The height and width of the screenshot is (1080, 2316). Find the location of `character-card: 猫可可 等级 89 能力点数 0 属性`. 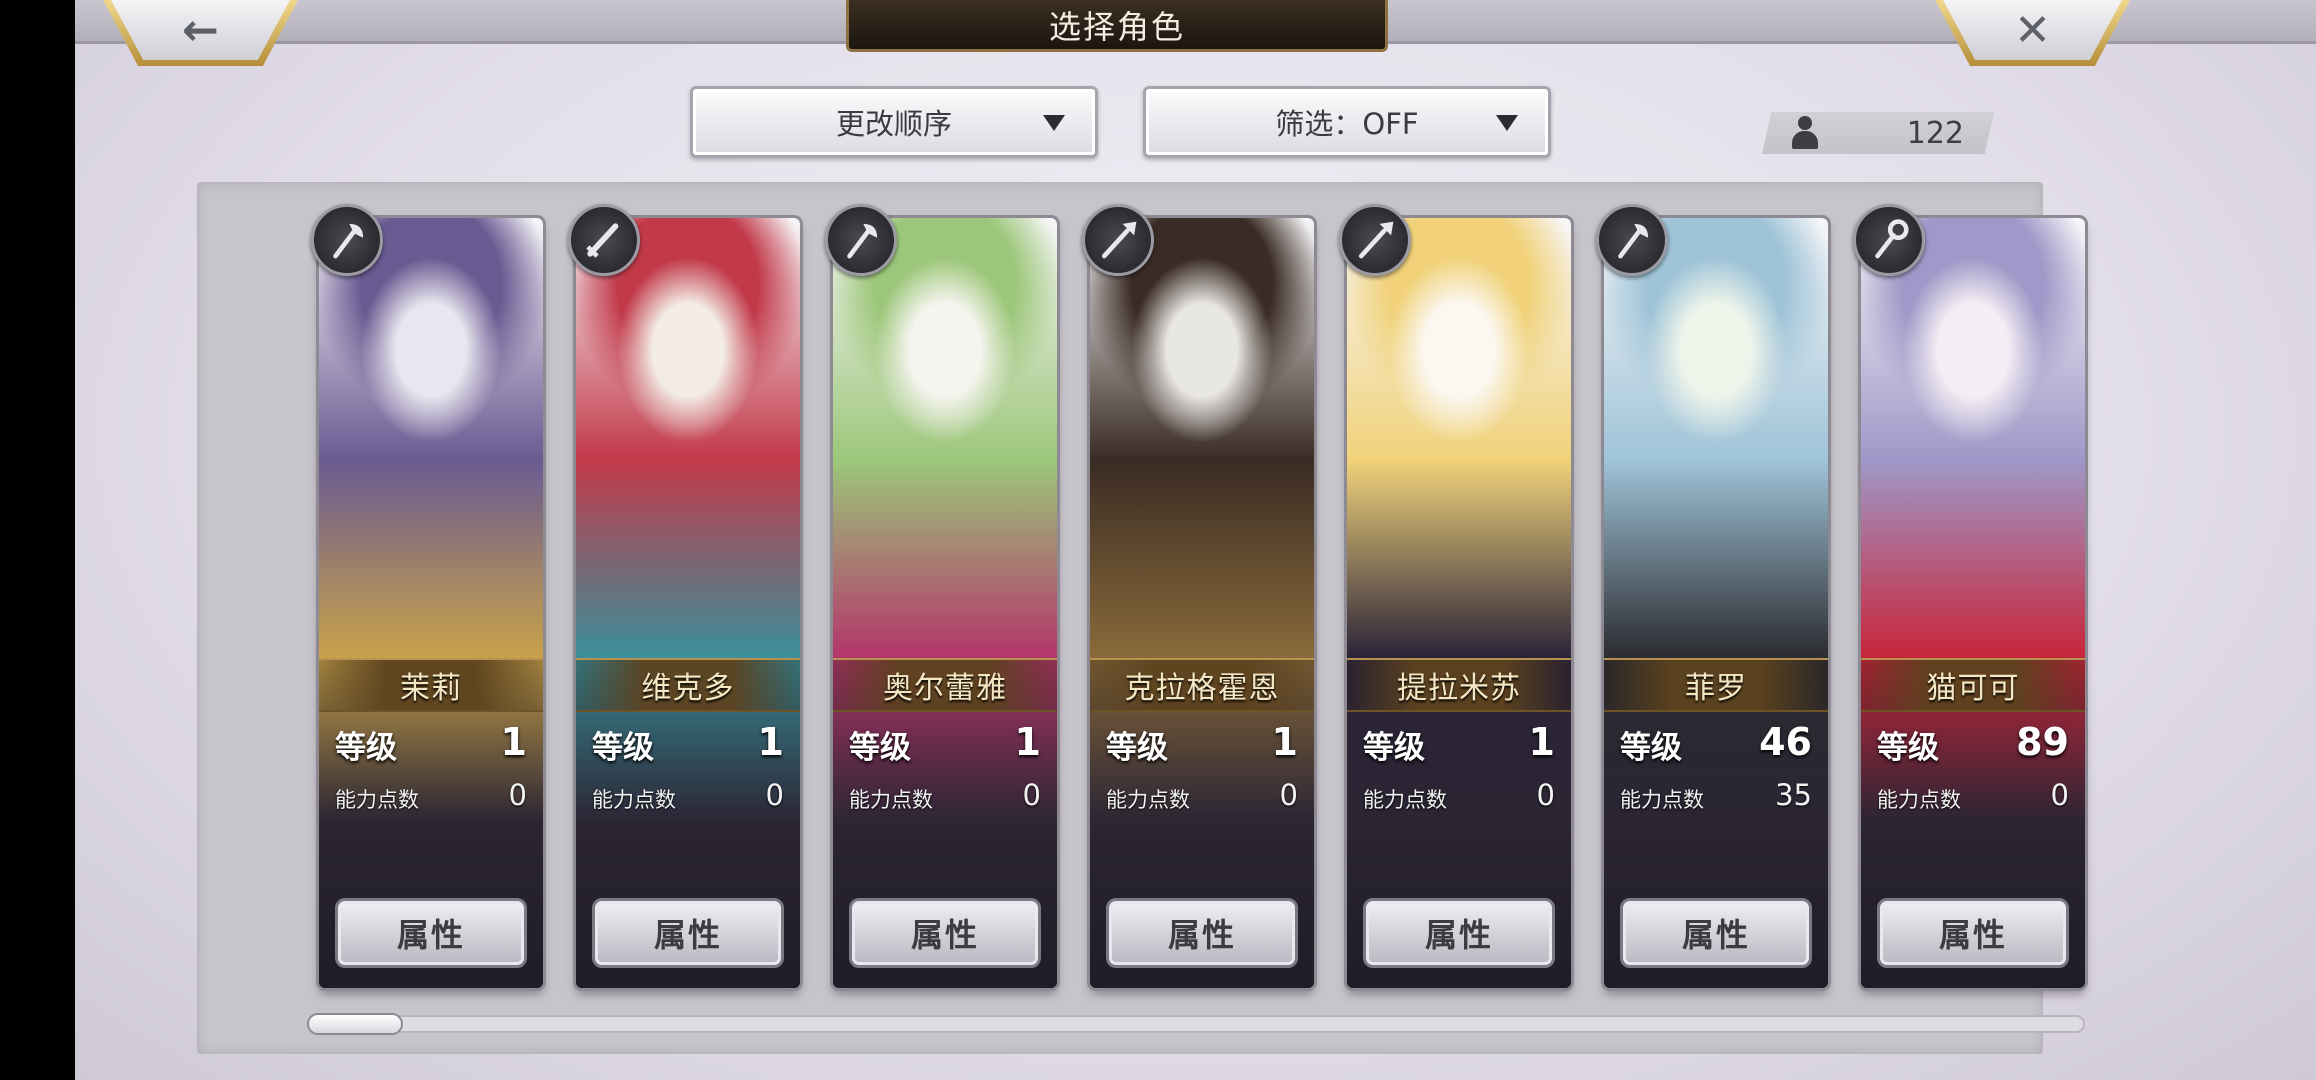

character-card: 猫可可 等级 89 能力点数 0 属性 is located at coordinates (1973, 603).